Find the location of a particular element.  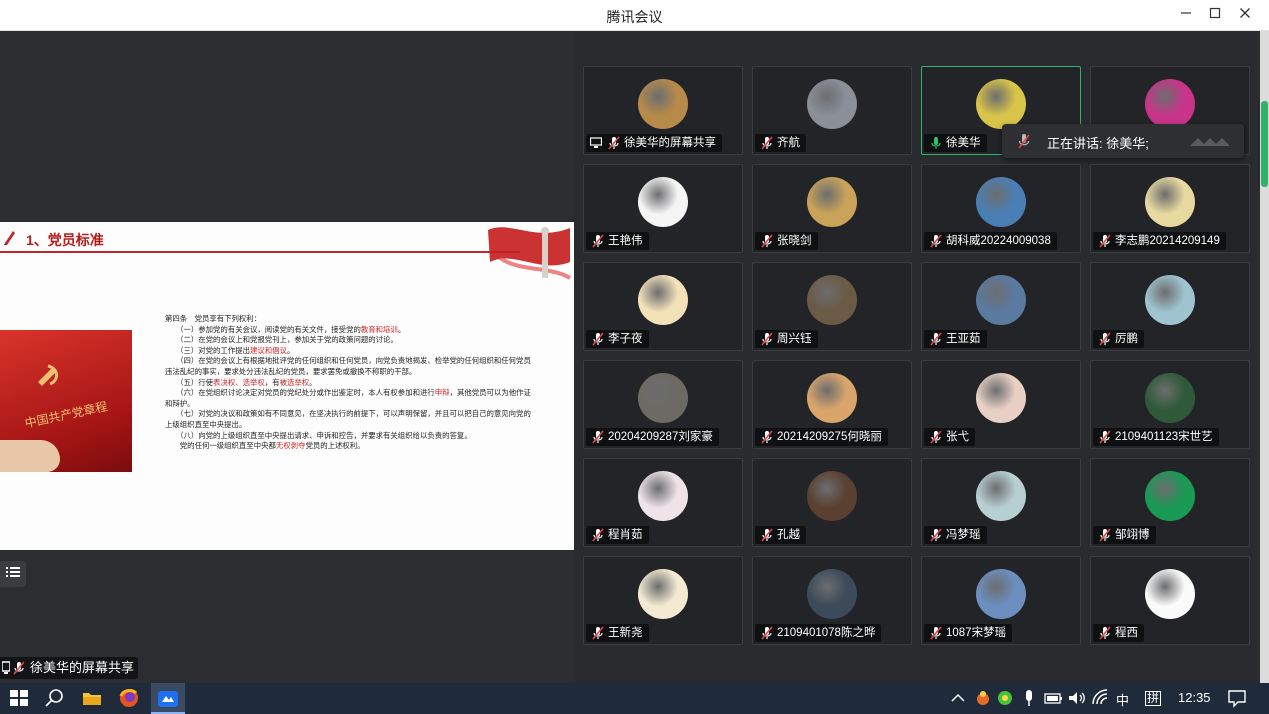

screen-share-label: 徐美华的屏幕共享 is located at coordinates (69, 668).